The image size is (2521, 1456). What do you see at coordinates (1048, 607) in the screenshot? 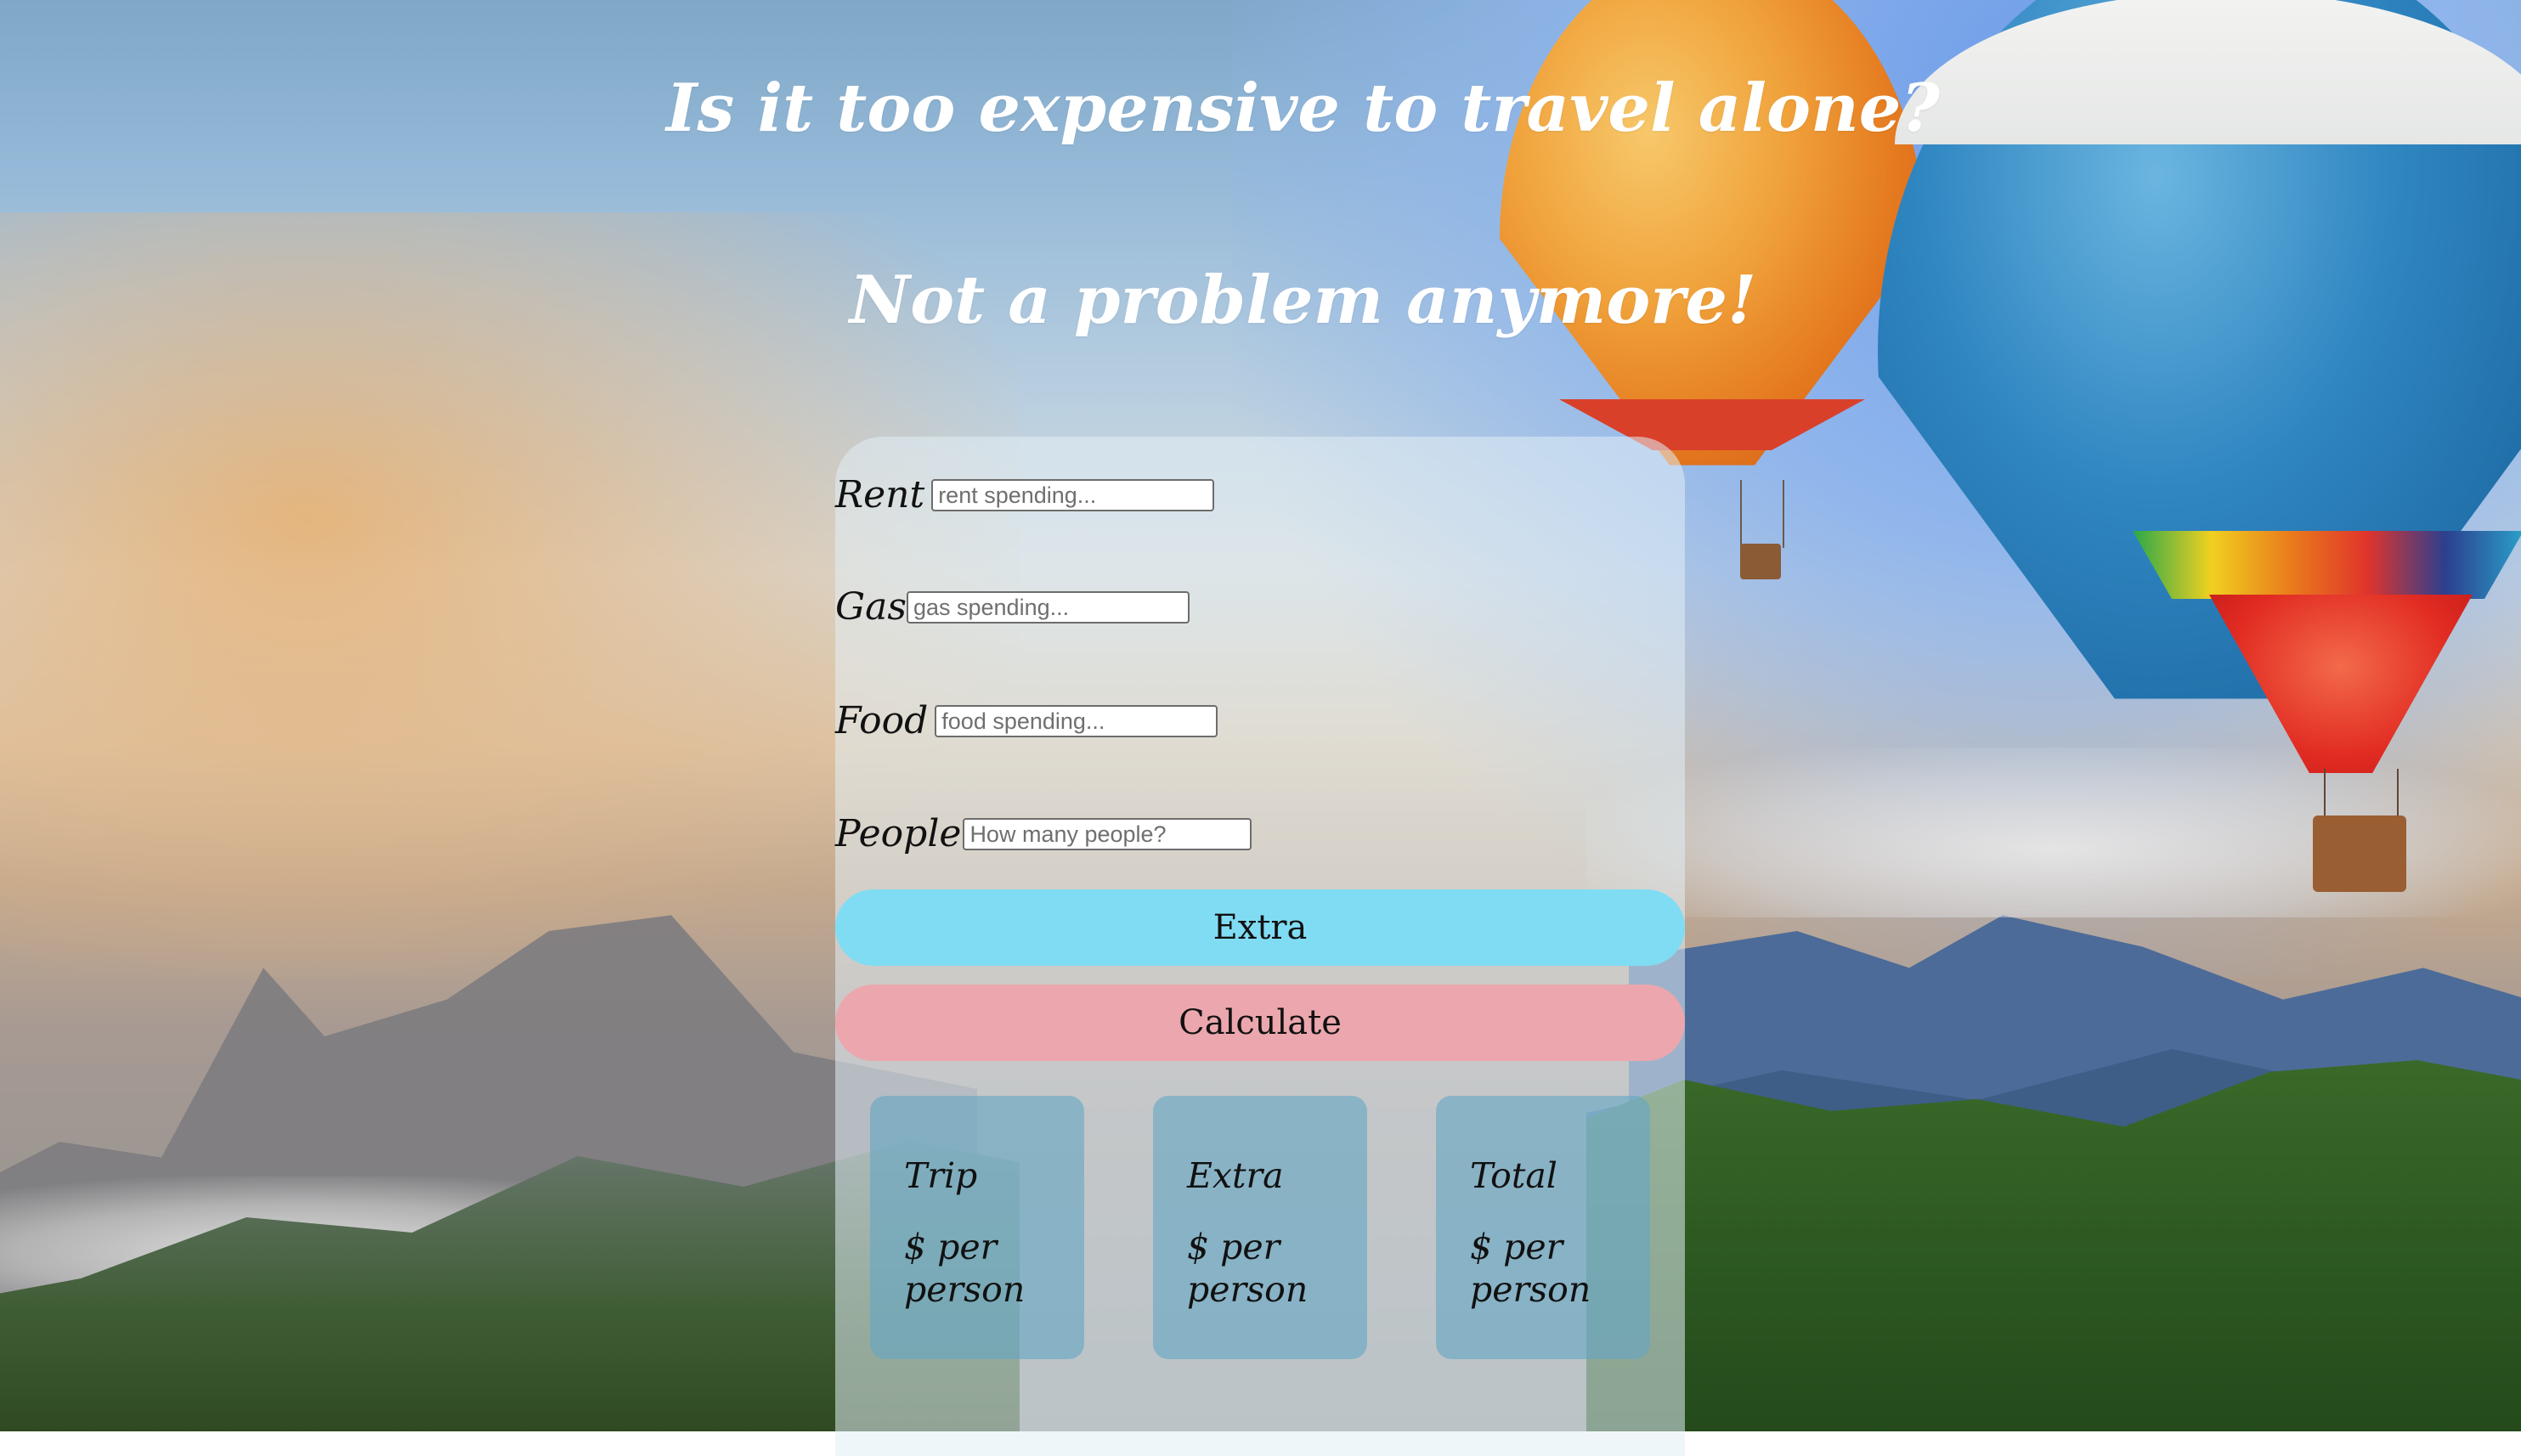
I see `gas-input` at bounding box center [1048, 607].